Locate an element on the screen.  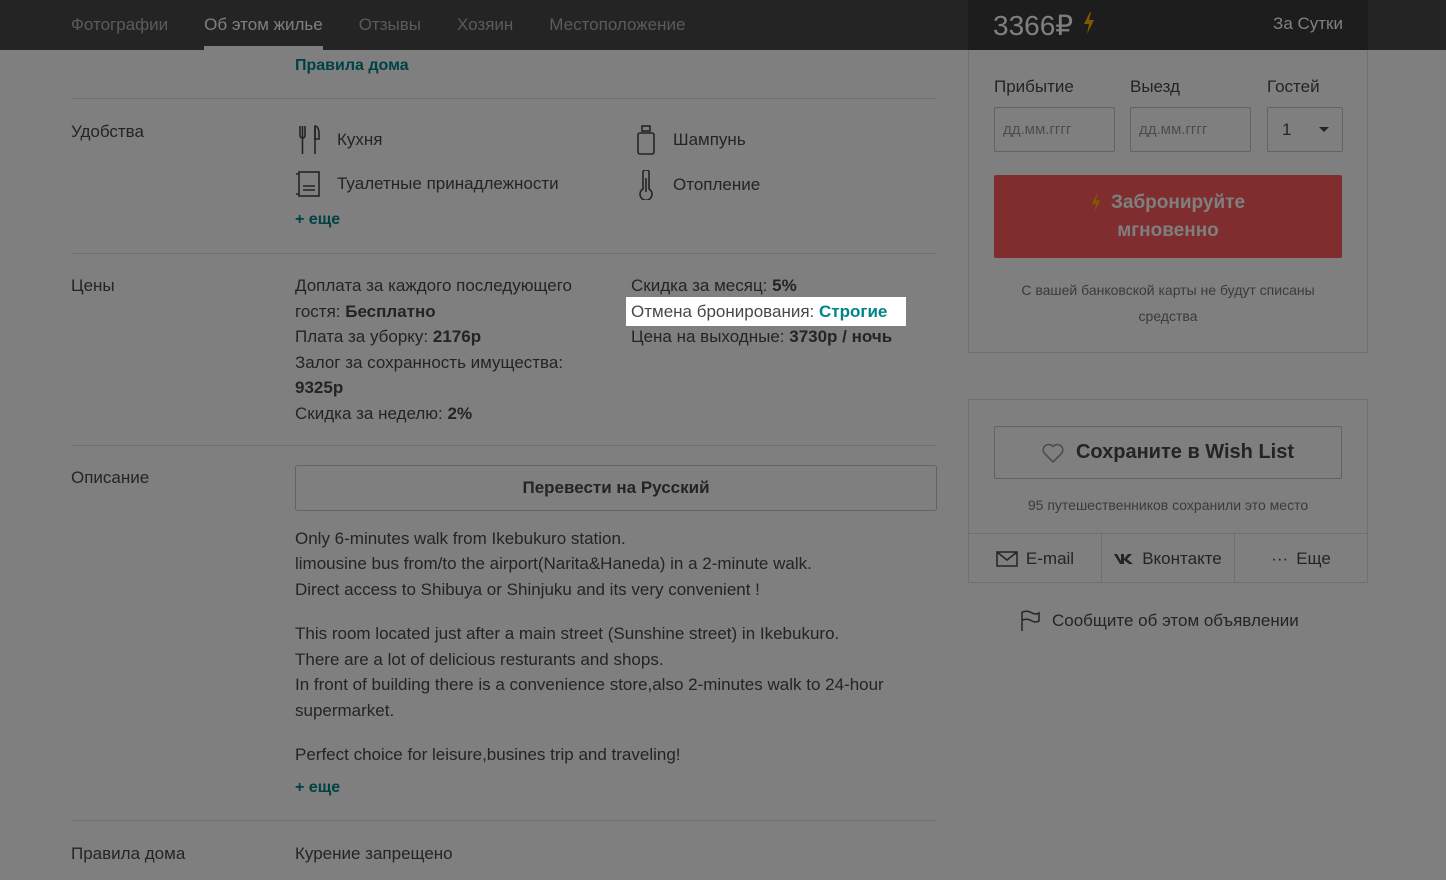
save-wishlist-button: Сохраните в Wish List is located at coordinates (1168, 452).